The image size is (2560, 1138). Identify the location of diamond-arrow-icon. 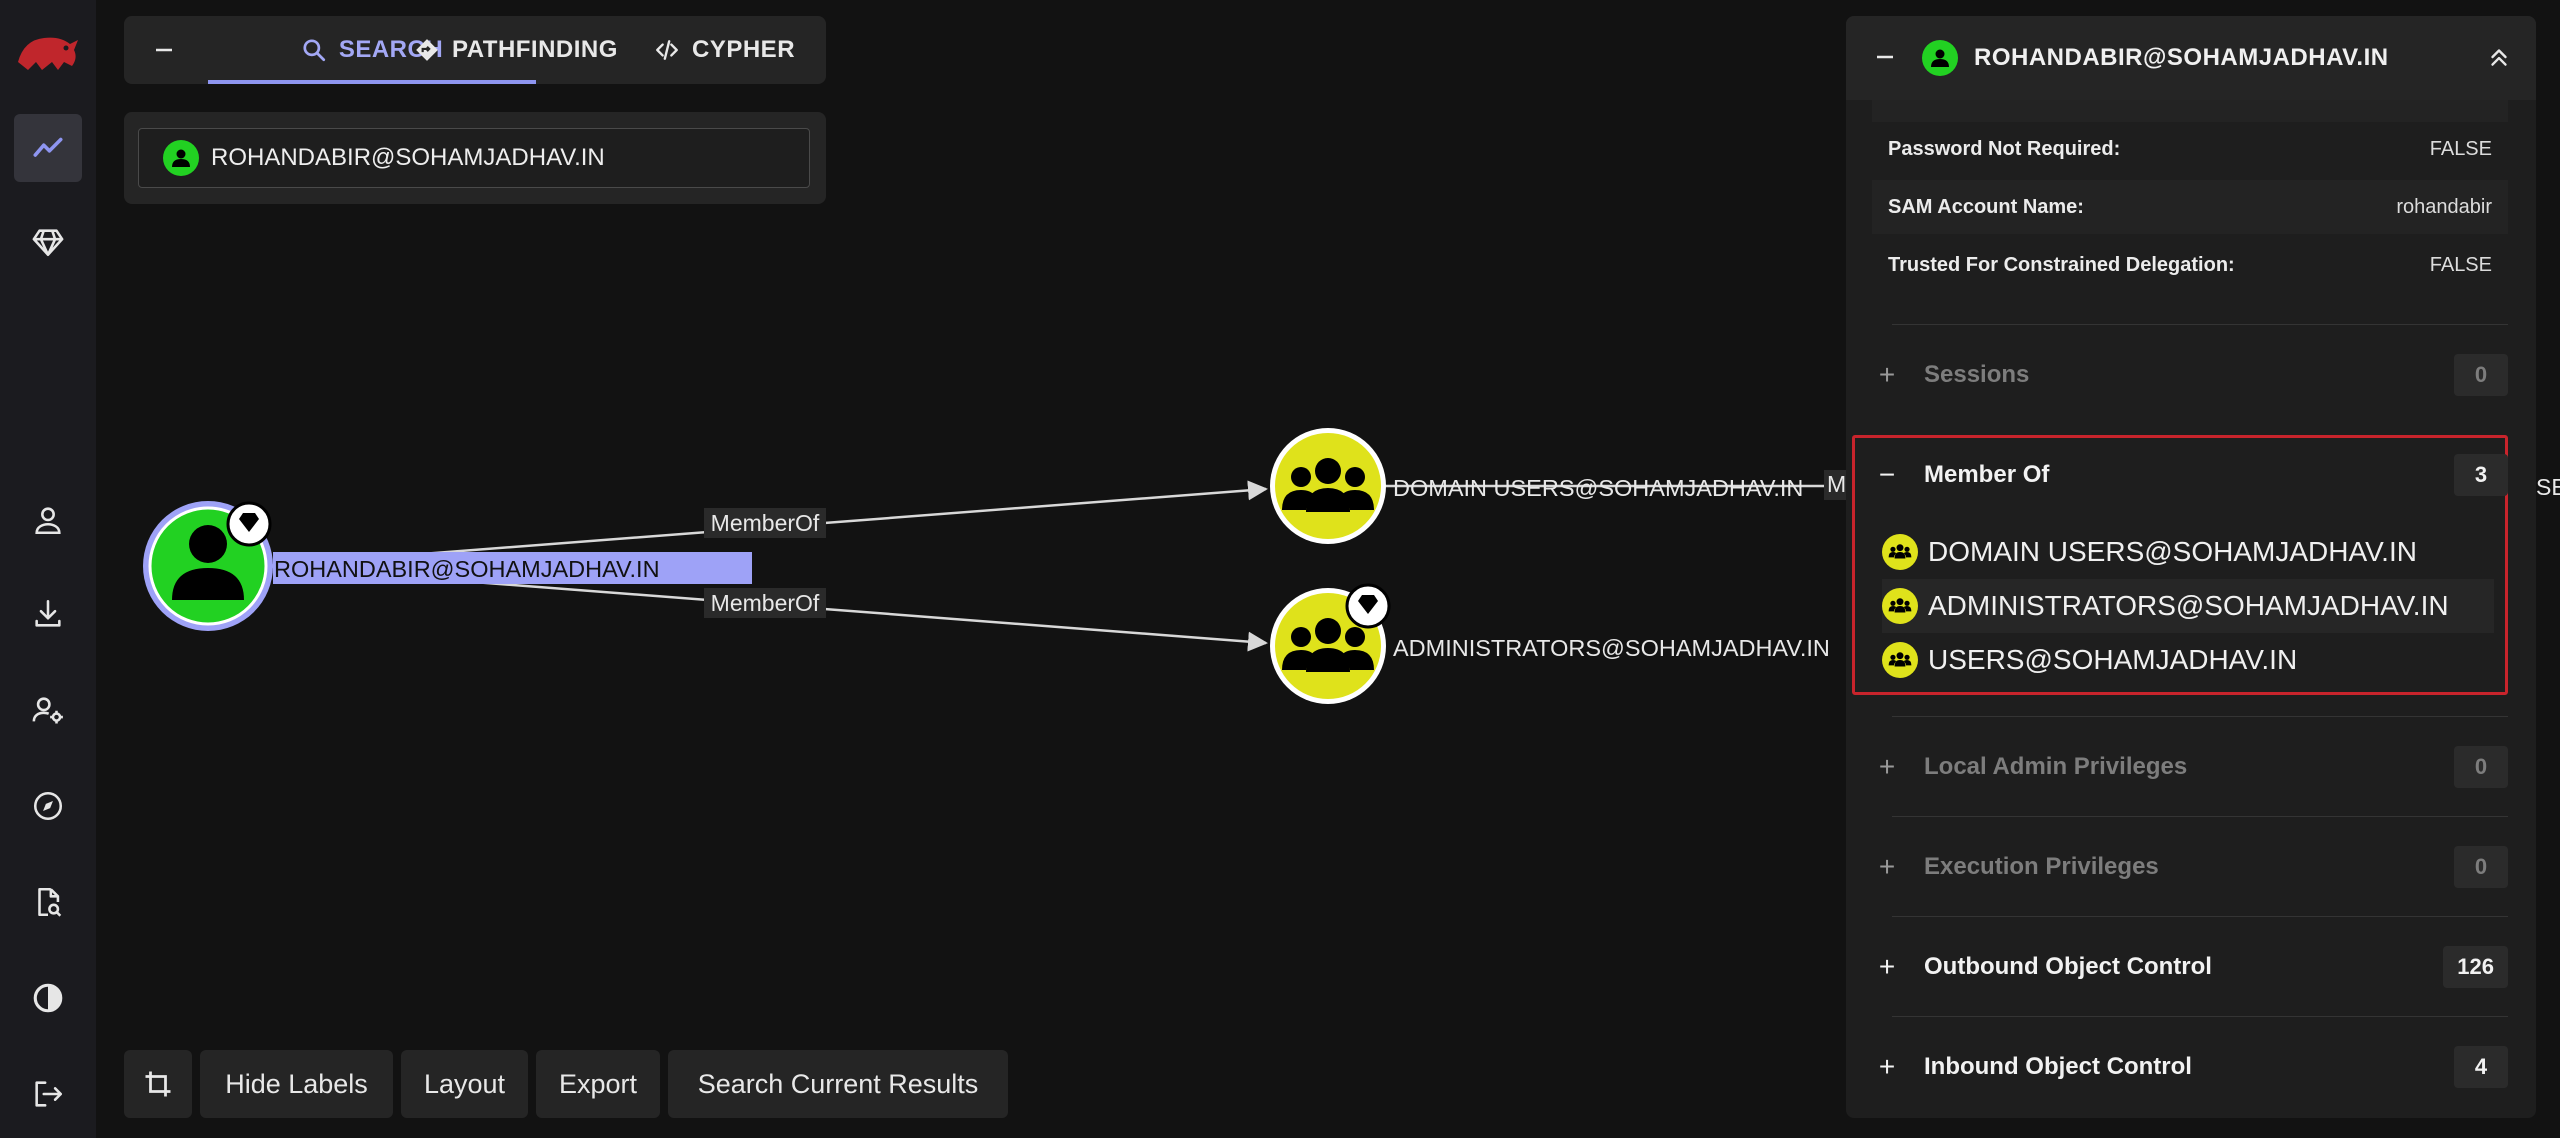
(427, 50).